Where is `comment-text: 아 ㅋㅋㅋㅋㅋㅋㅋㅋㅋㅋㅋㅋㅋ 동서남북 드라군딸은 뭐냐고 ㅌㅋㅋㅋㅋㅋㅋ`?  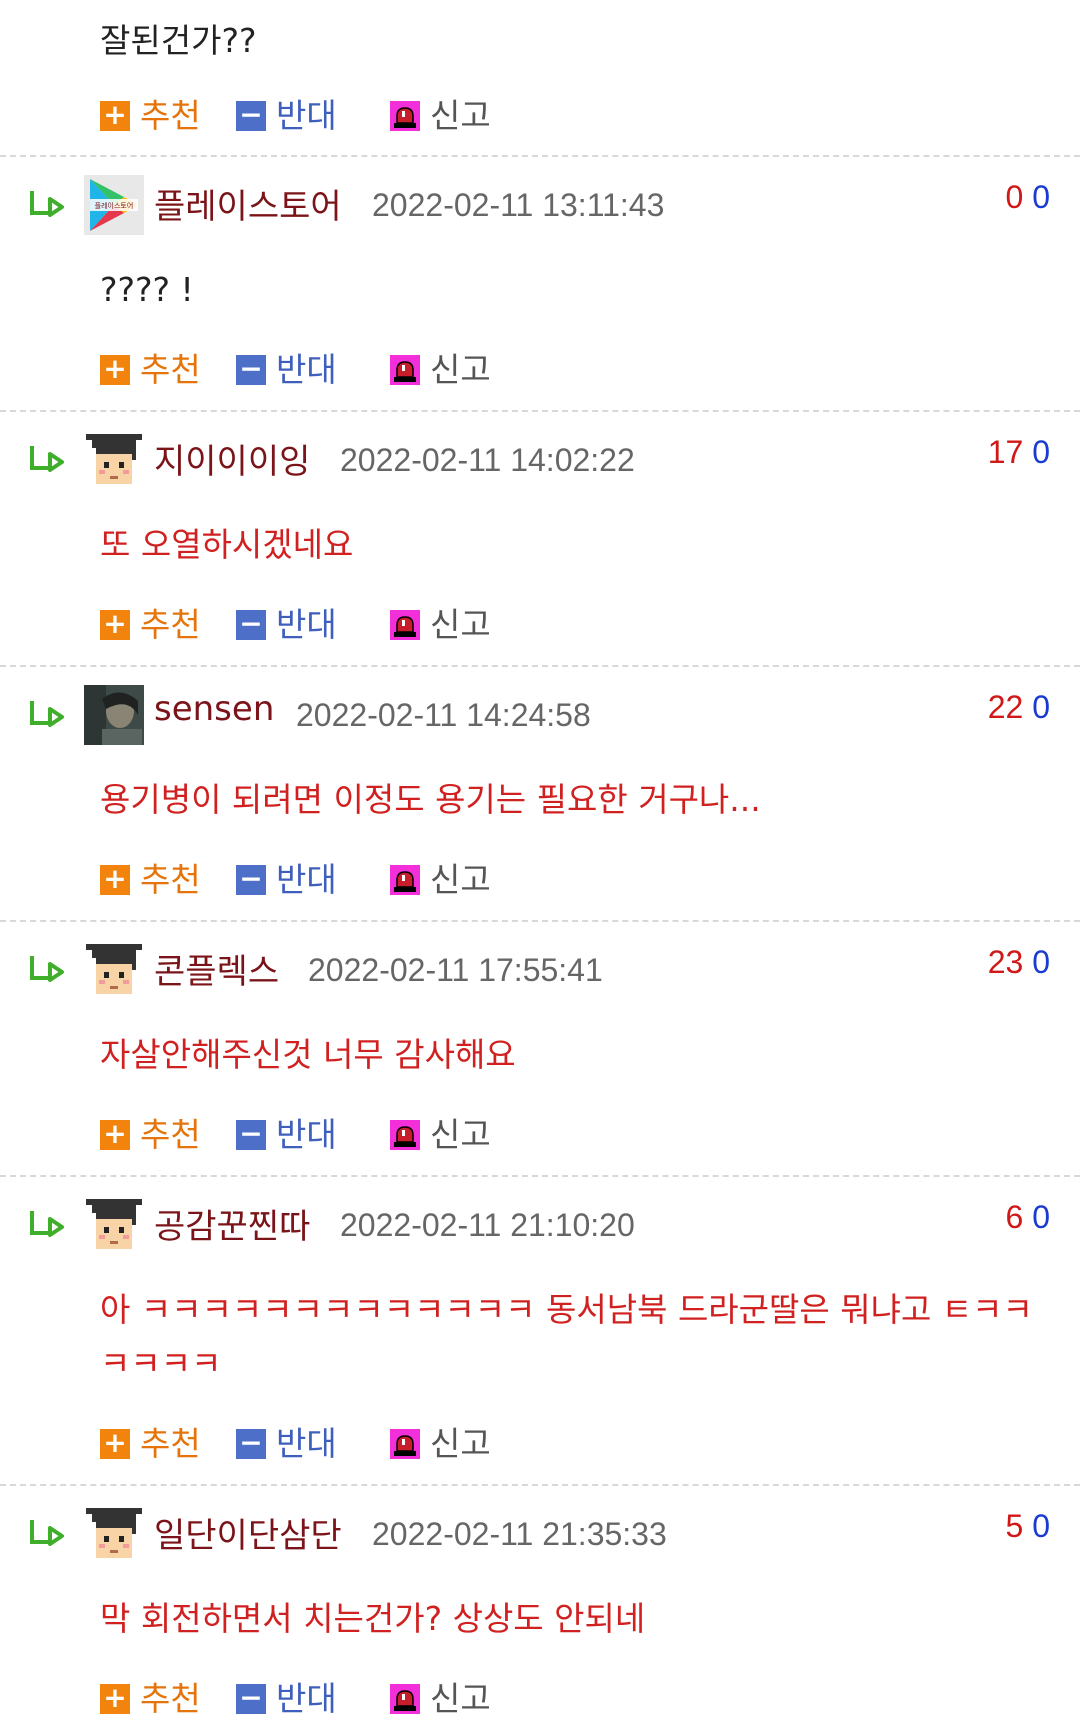 comment-text: 아 ㅋㅋㅋㅋㅋㅋㅋㅋㅋㅋㅋㅋㅋ 동서남북 드라군딸은 뭐냐고 ㅌㅋㅋㅋㅋㅋㅋ is located at coordinates (566, 1336).